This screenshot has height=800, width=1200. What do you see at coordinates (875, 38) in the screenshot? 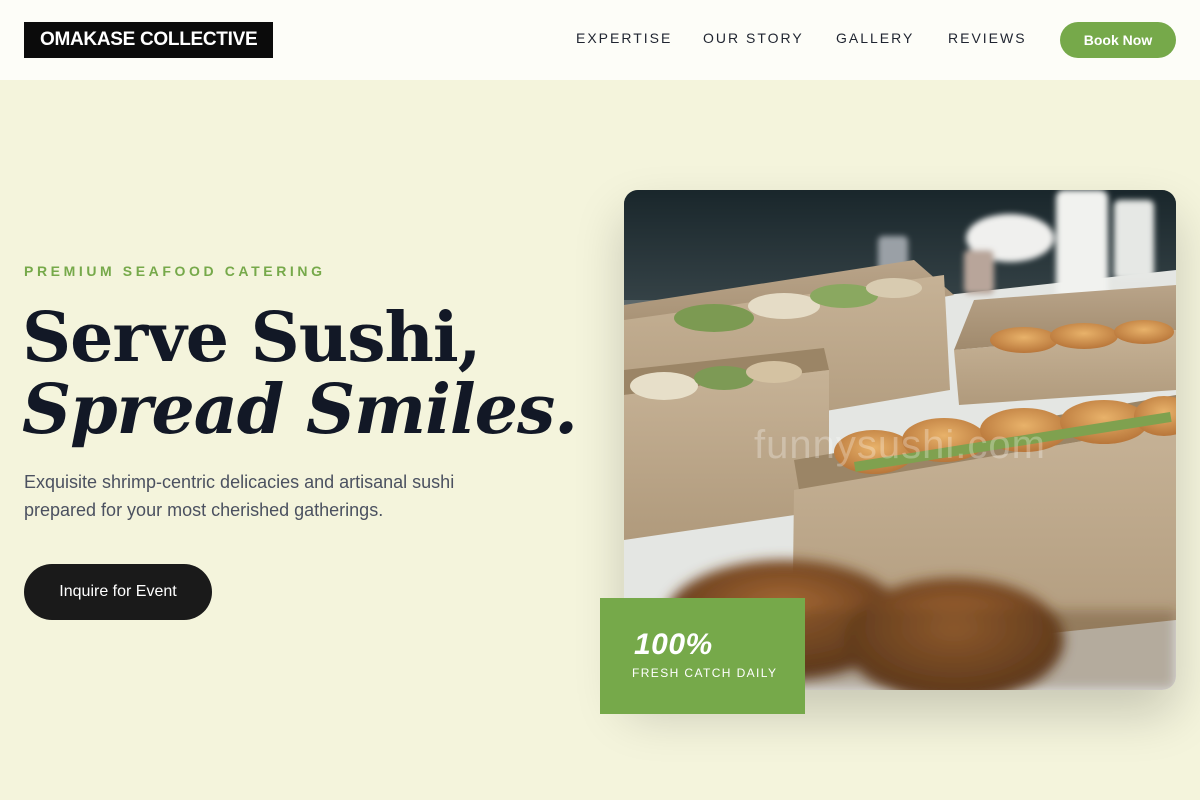
I see `nav-link-gallery: GALLERY` at bounding box center [875, 38].